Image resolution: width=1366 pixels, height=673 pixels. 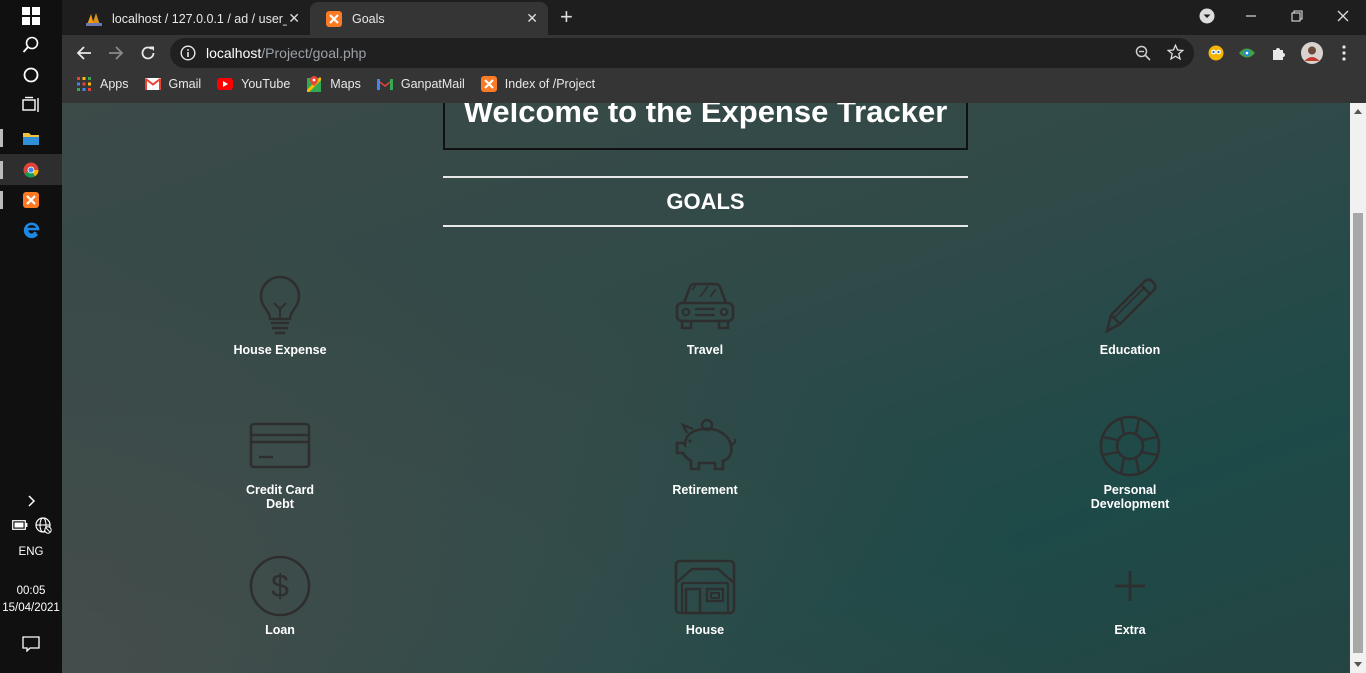 What do you see at coordinates (1207, 16) in the screenshot?
I see `tab-search-button` at bounding box center [1207, 16].